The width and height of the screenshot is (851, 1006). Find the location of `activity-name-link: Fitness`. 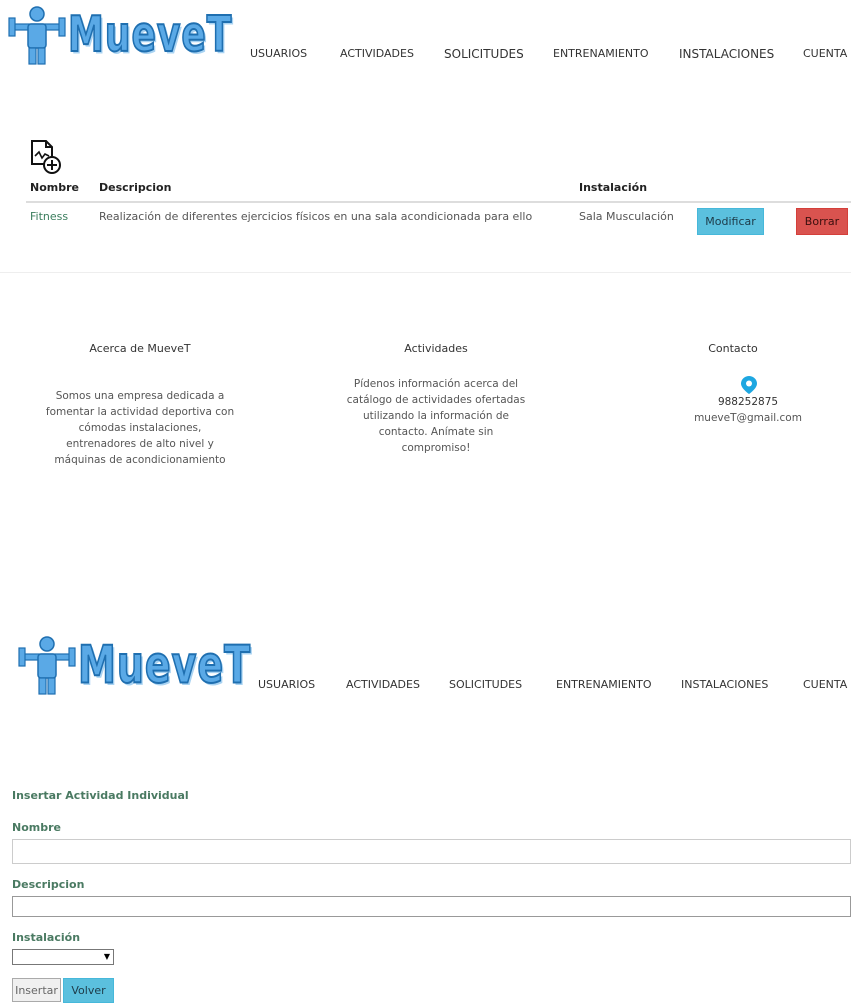

activity-name-link: Fitness is located at coordinates (49, 216).